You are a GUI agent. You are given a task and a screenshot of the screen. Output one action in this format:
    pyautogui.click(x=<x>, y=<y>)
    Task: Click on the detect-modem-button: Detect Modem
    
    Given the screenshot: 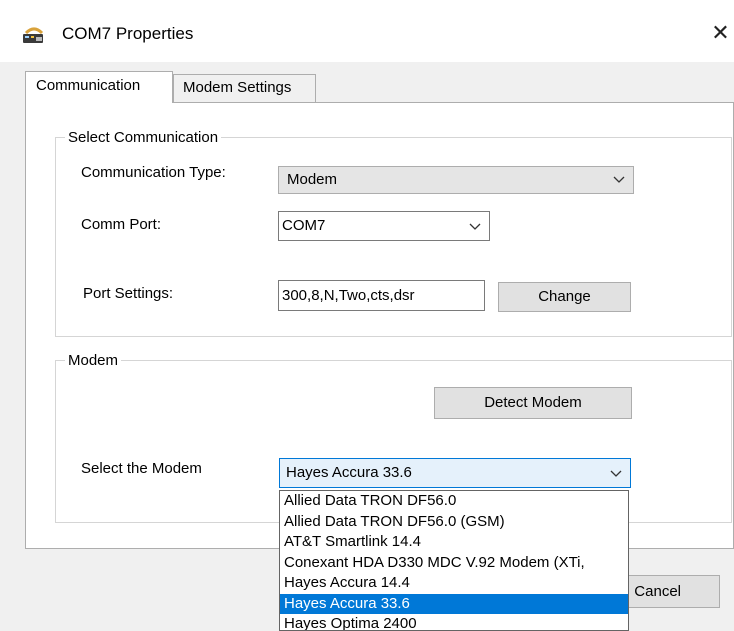 What is the action you would take?
    pyautogui.click(x=533, y=403)
    